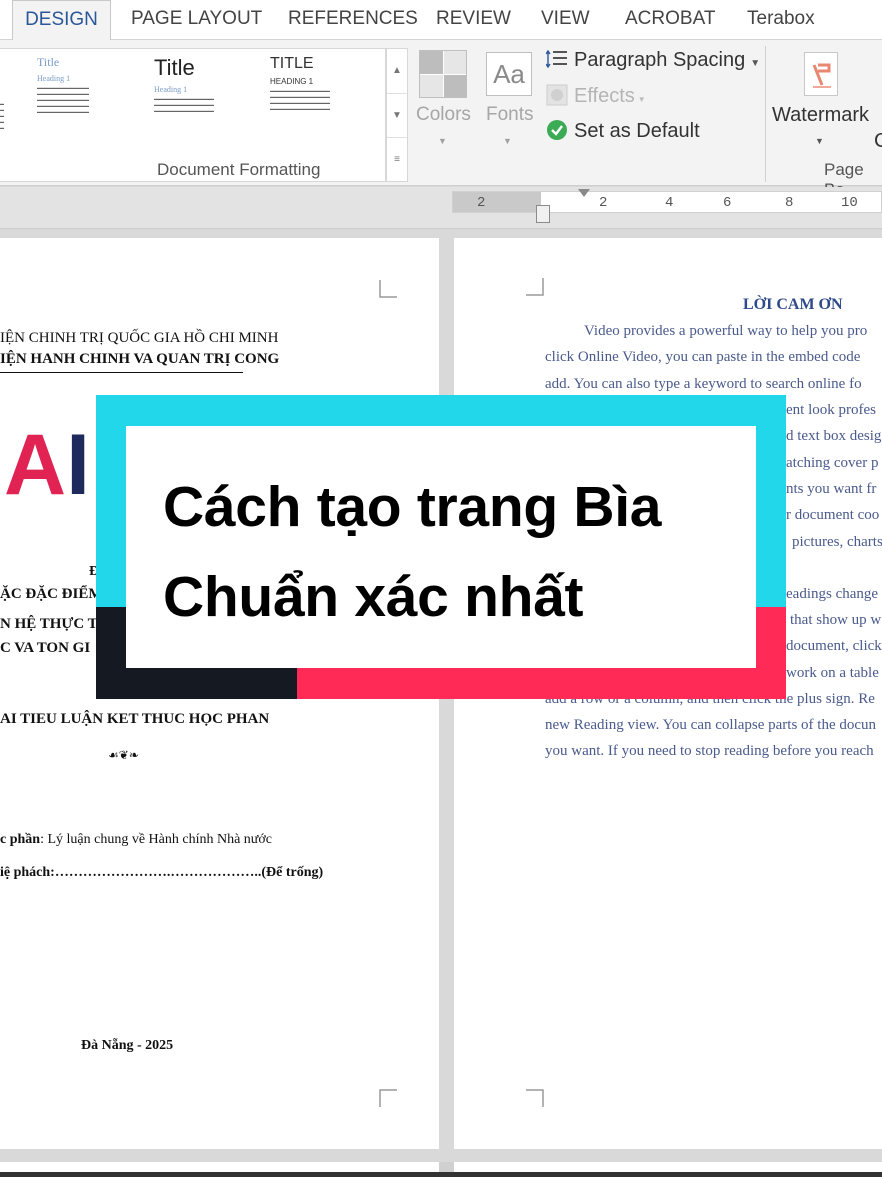 Image resolution: width=882 pixels, height=1177 pixels. I want to click on hanging-indent-marker-icon, so click(543, 214).